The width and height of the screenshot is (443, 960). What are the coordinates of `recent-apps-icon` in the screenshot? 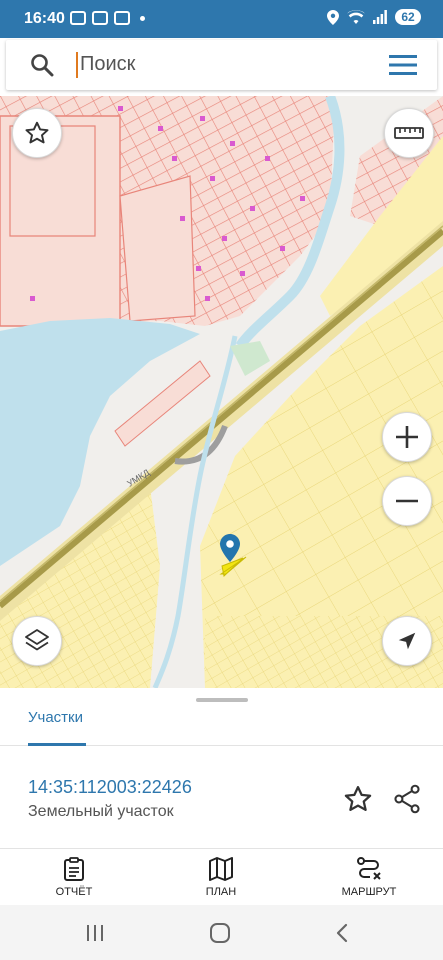 It's located at (95, 933).